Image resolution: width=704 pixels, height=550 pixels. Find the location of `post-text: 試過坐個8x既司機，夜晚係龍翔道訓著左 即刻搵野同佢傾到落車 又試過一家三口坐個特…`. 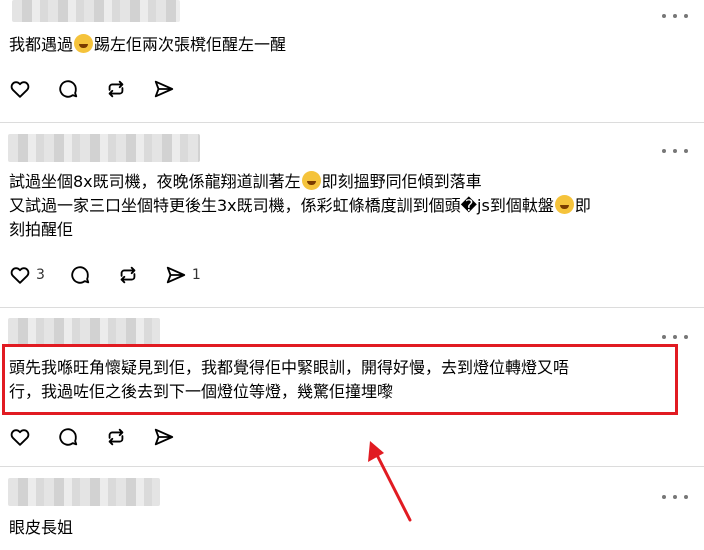

post-text: 試過坐個8x既司機，夜晚係龍翔道訓著左 即刻搵野同佢傾到落車 又試過一家三口坐個特… is located at coordinates (300, 205).